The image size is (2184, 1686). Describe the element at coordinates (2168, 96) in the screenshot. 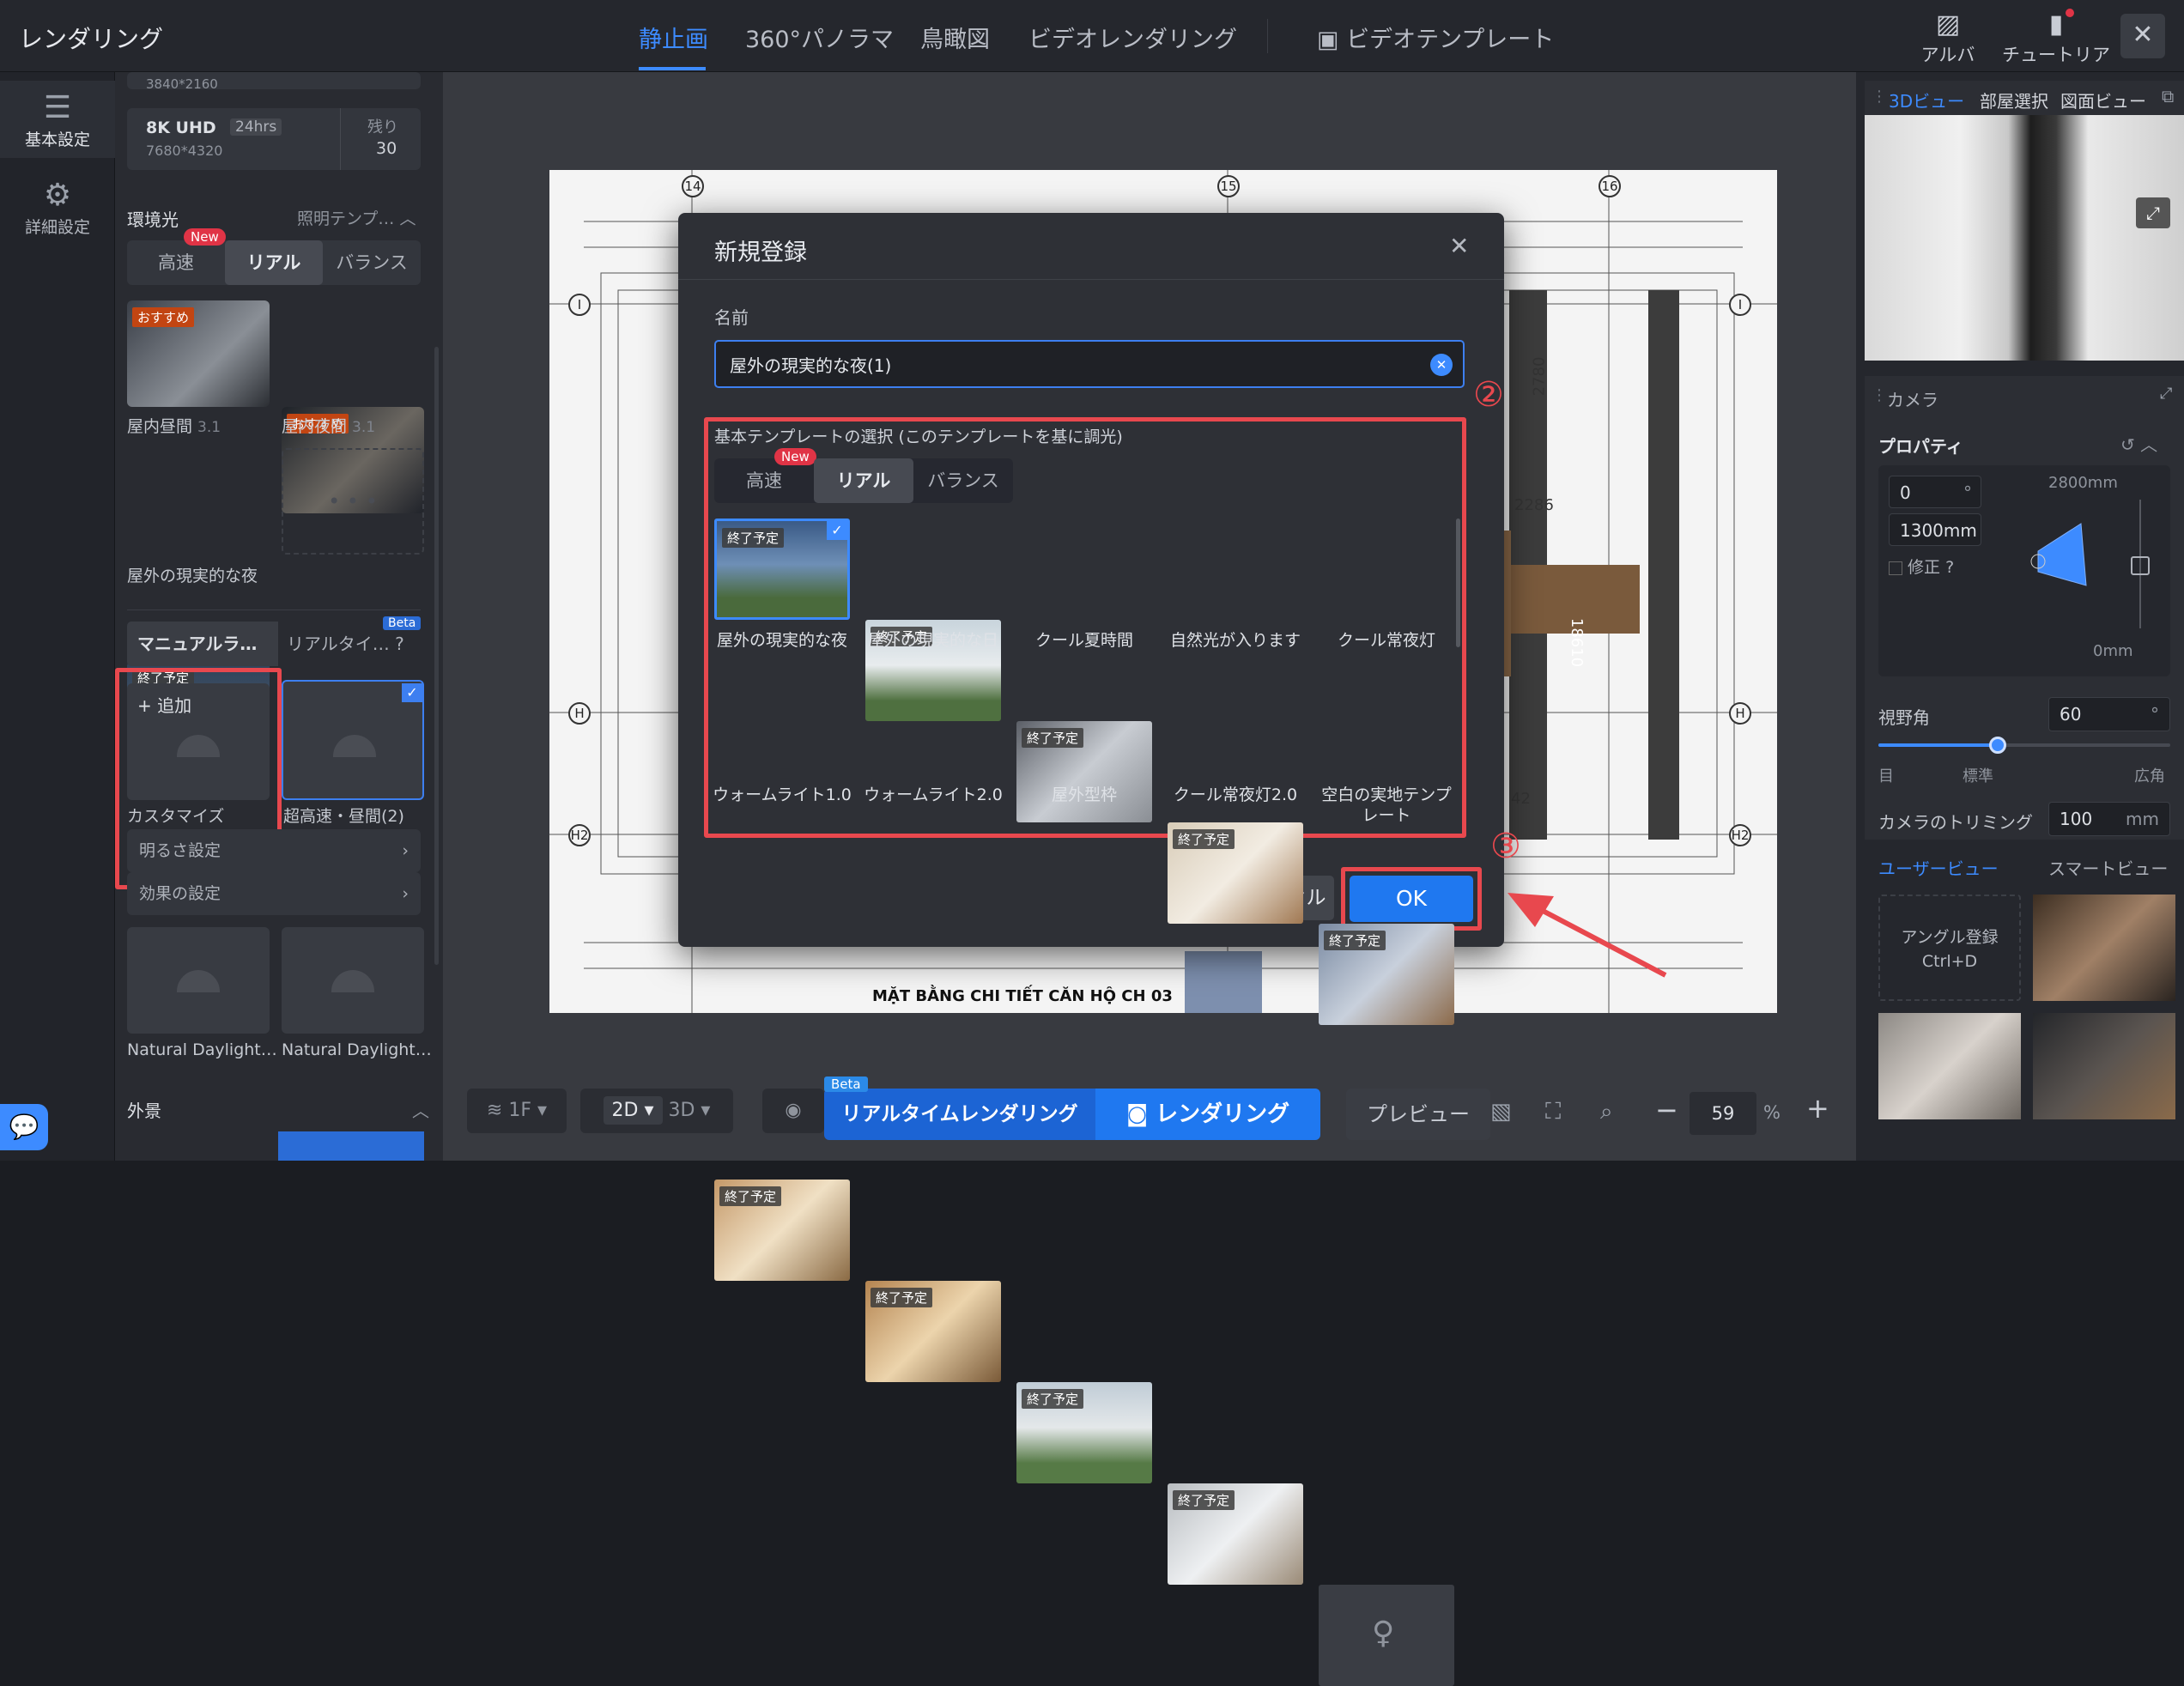

I see `popout-icon: ⧉` at that location.